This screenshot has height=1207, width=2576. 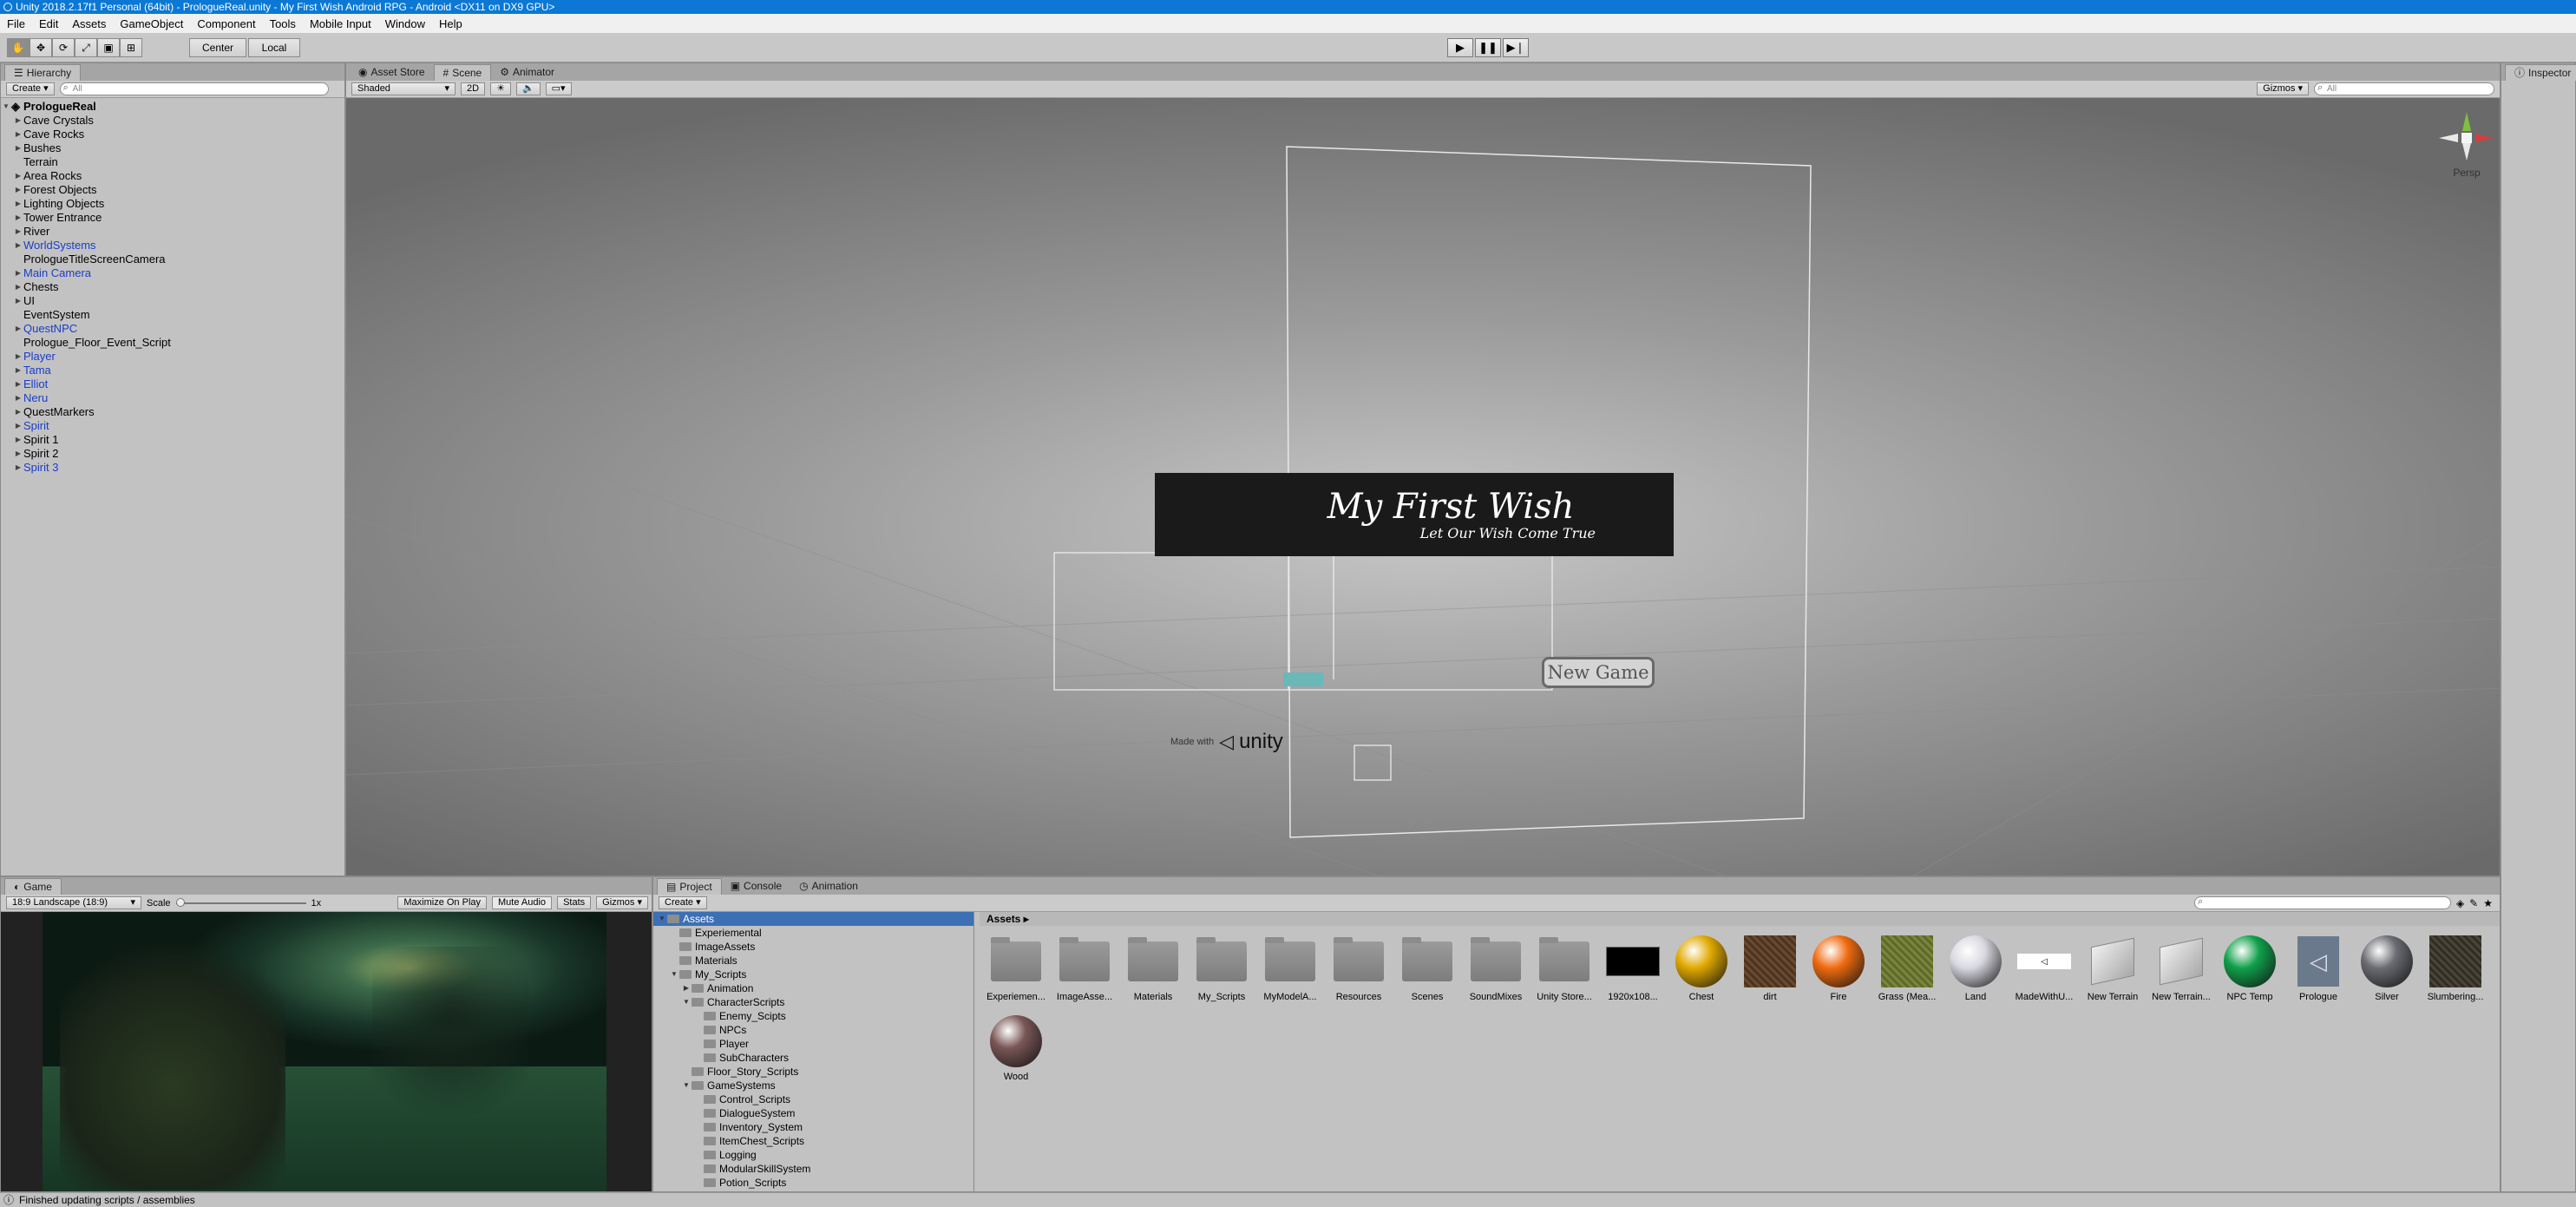 What do you see at coordinates (172, 468) in the screenshot?
I see `hierarchy-item: ▶ Spirit 3` at bounding box center [172, 468].